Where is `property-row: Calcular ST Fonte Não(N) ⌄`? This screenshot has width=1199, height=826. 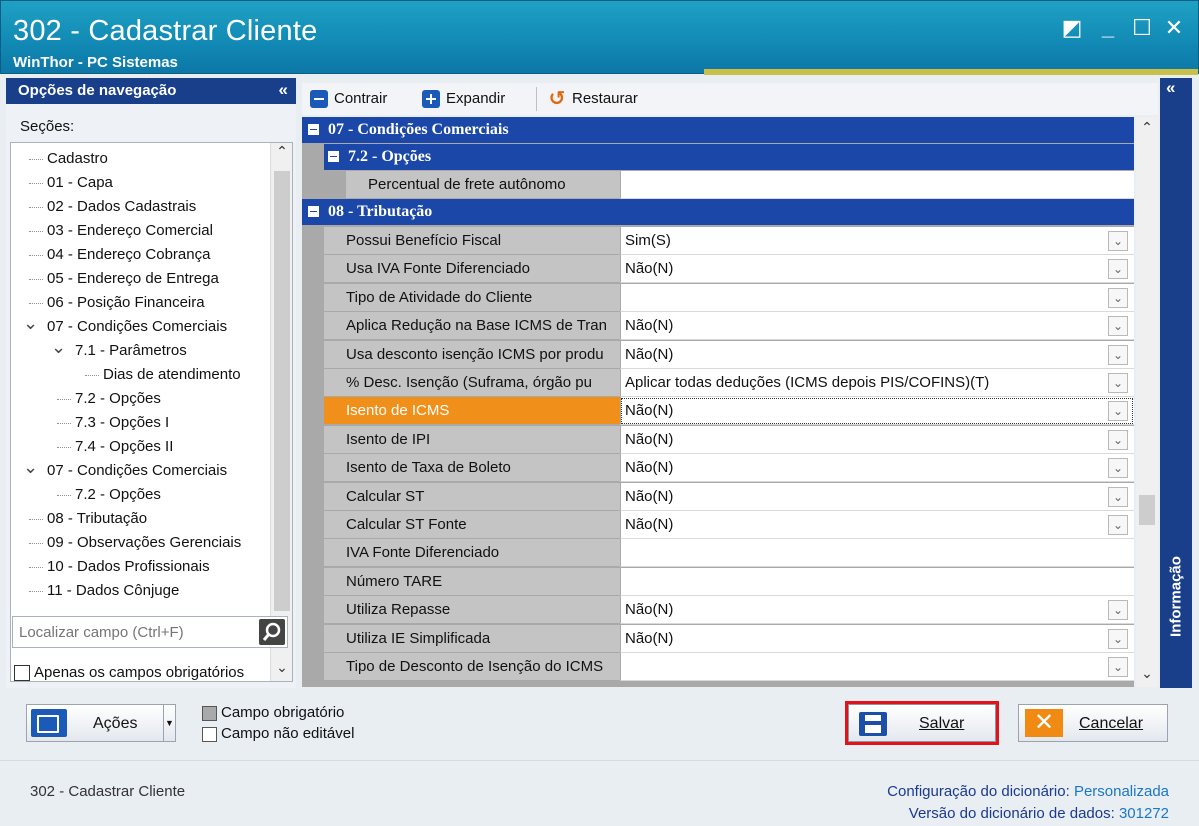
property-row: Calcular ST Fonte Não(N) ⌄ is located at coordinates (718, 525).